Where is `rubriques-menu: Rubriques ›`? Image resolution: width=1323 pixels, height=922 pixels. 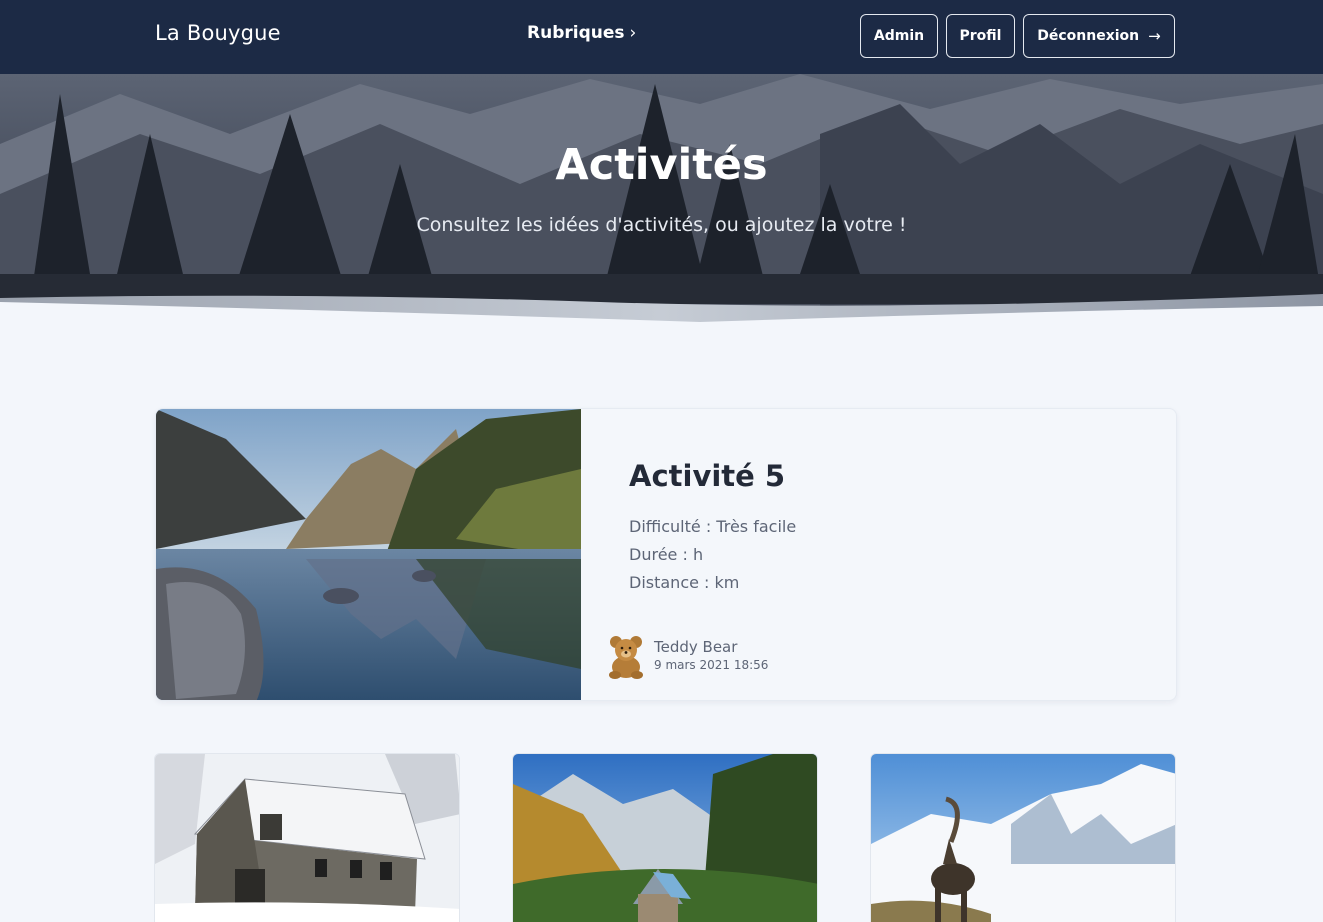 rubriques-menu: Rubriques › is located at coordinates (581, 33).